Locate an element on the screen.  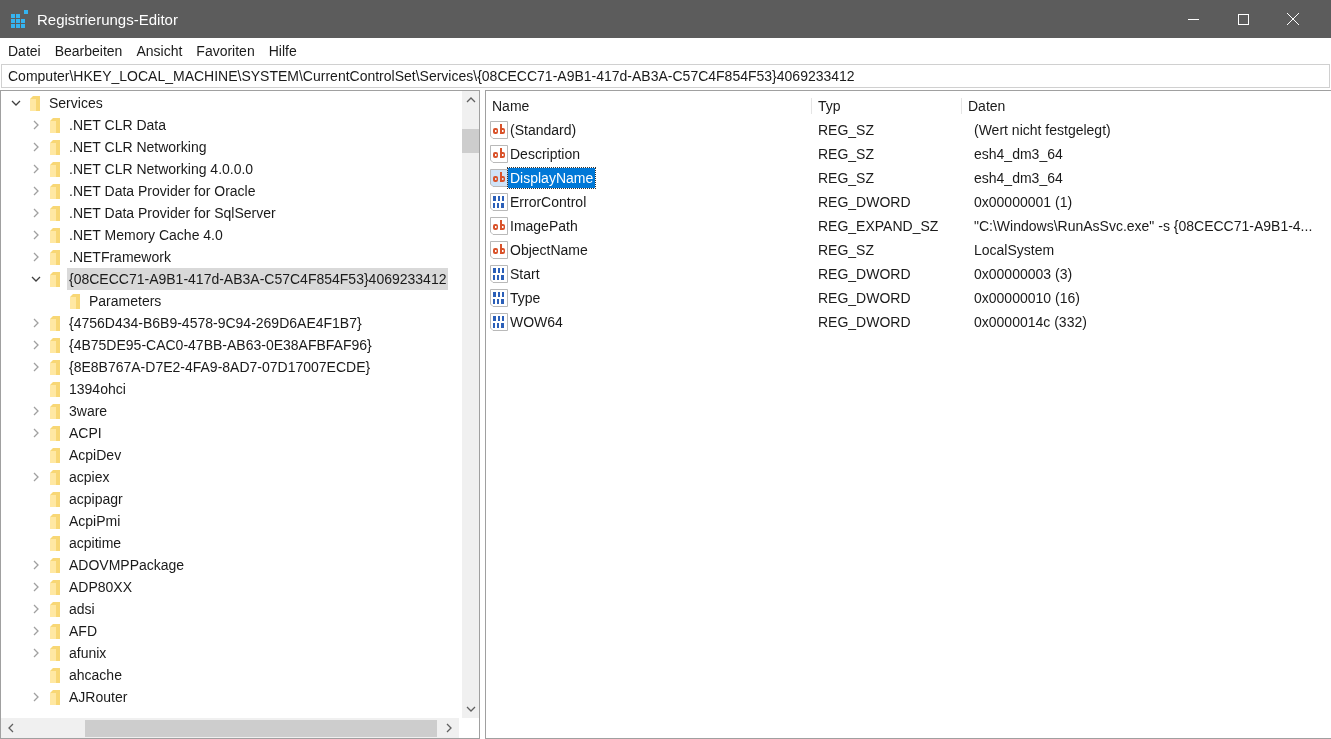
tree-item: {4756D434-B6B9-4578-9C94-269D6AE4F1B7} is located at coordinates (215, 323).